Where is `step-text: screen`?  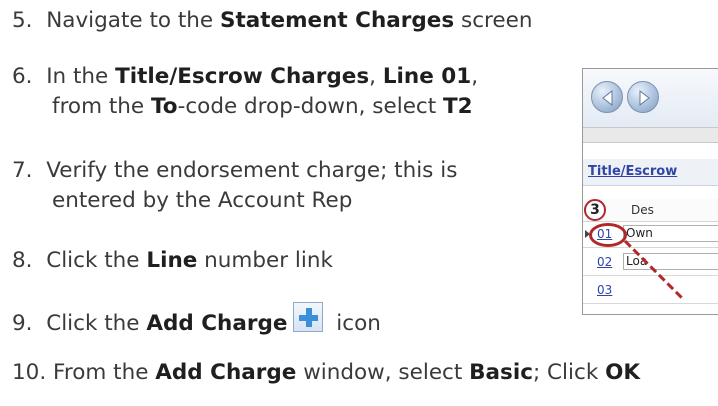
step-text: screen is located at coordinates (493, 20).